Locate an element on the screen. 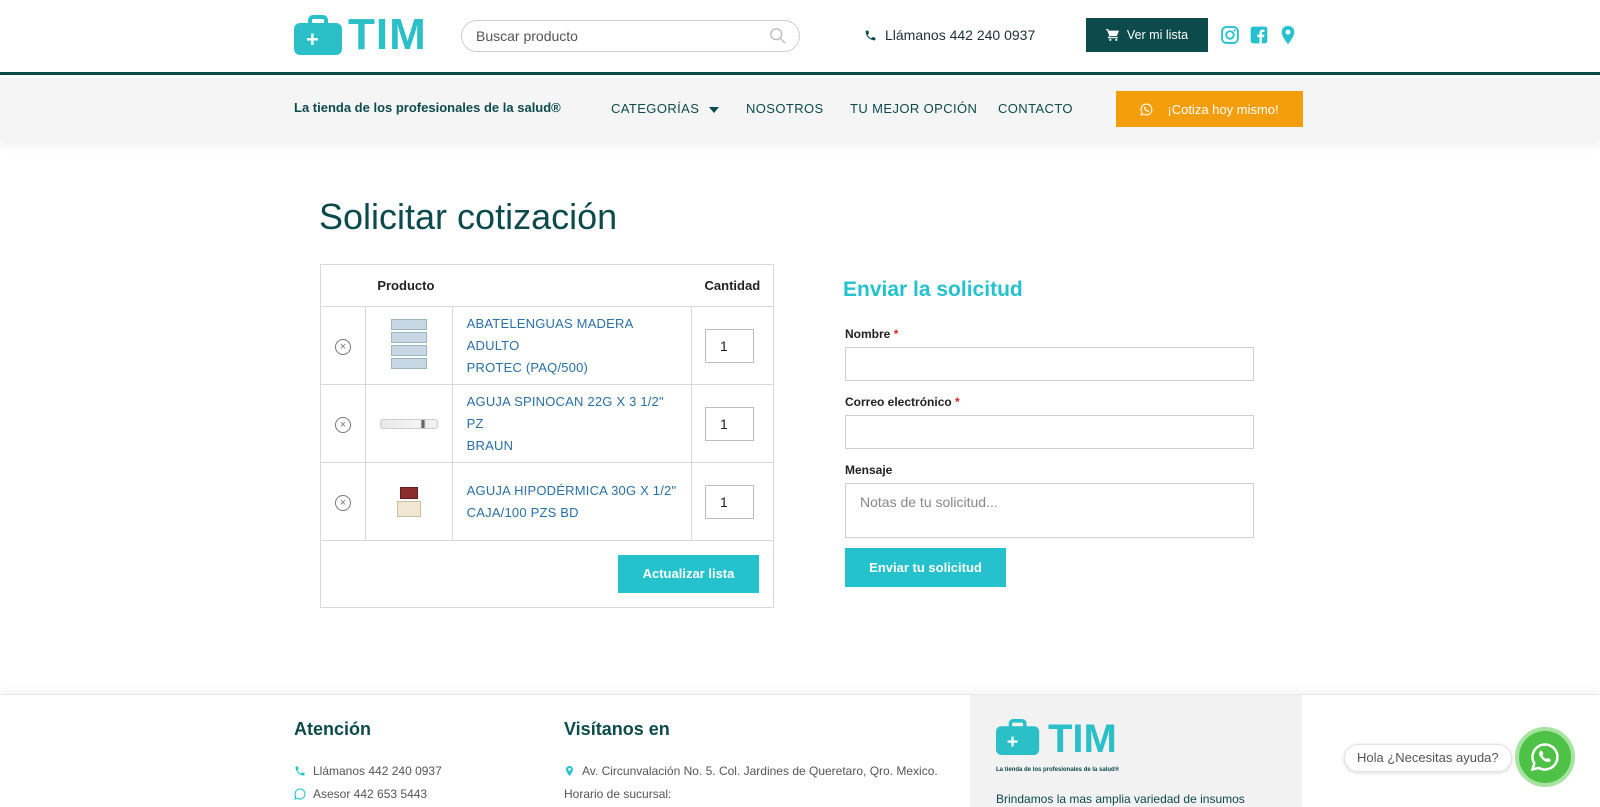  table-row: × AGUJA SPINOCAN 22G X 3 1/2" PZ BRAUN is located at coordinates (547, 423).